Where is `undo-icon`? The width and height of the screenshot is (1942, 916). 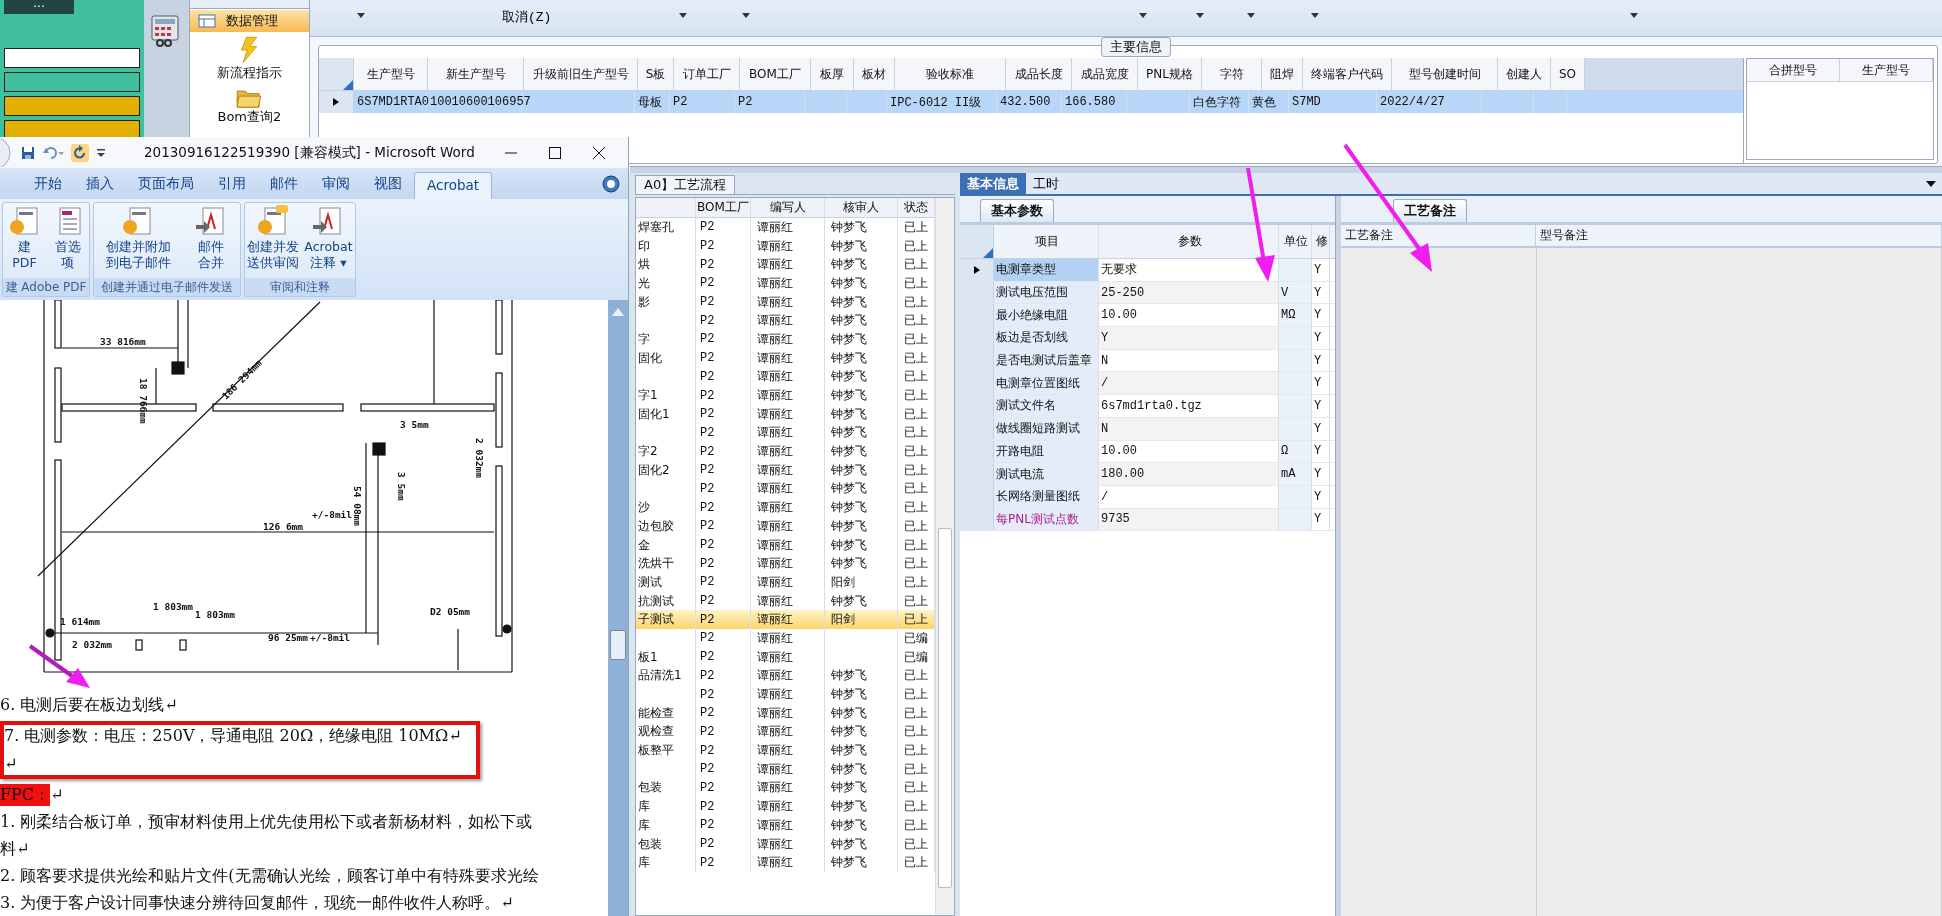 undo-icon is located at coordinates (53, 152).